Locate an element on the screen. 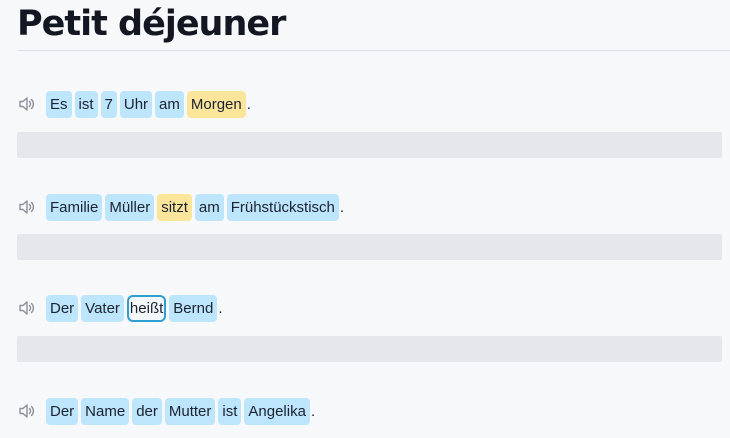 The width and height of the screenshot is (730, 438). word-chip: sitzt is located at coordinates (174, 207).